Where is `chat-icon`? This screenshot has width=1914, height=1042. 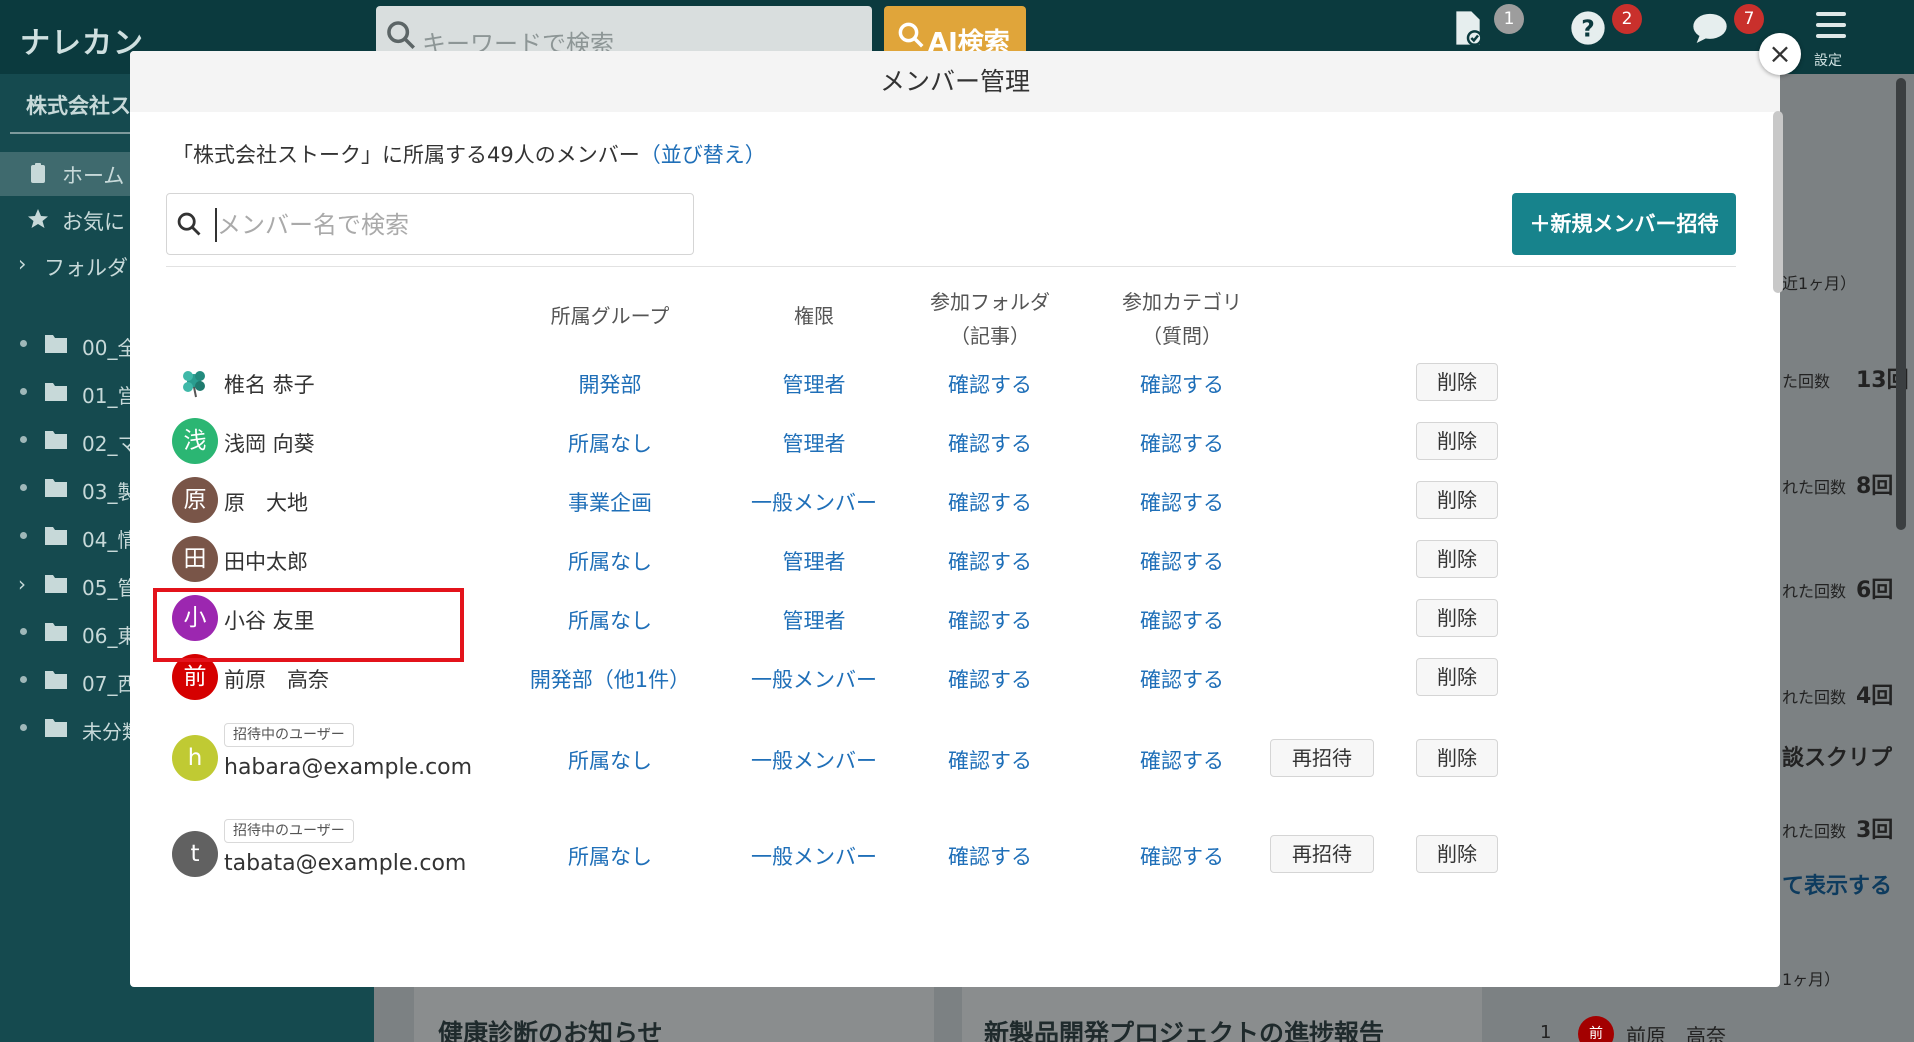
chat-icon is located at coordinates (1710, 28).